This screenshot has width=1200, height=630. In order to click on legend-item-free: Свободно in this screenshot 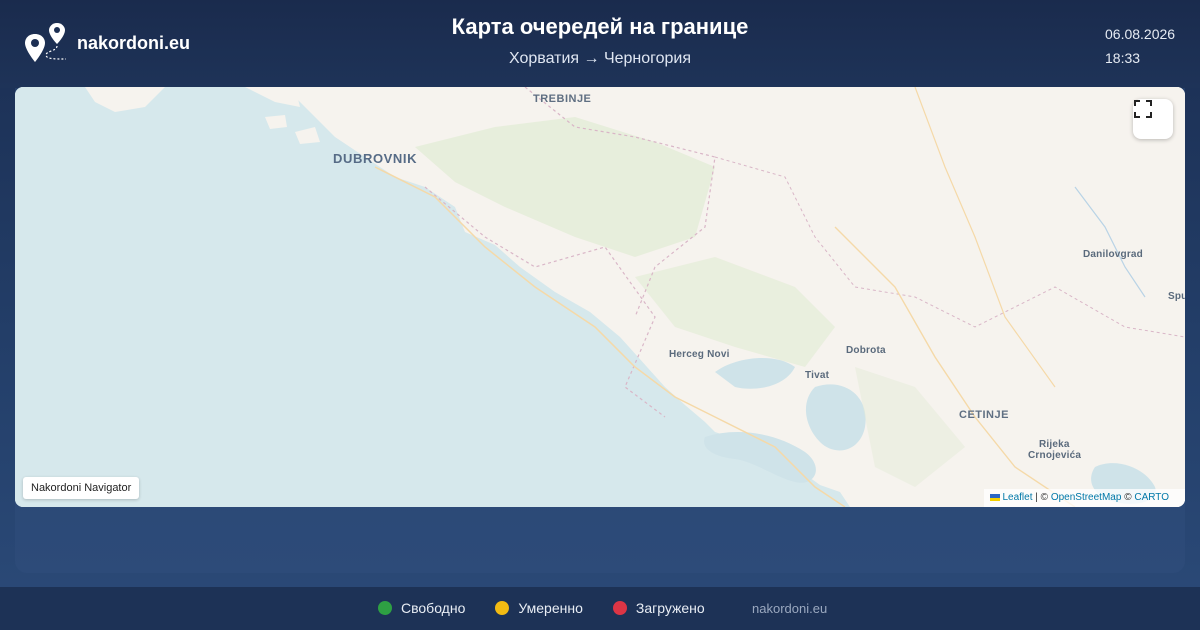, I will do `click(421, 608)`.